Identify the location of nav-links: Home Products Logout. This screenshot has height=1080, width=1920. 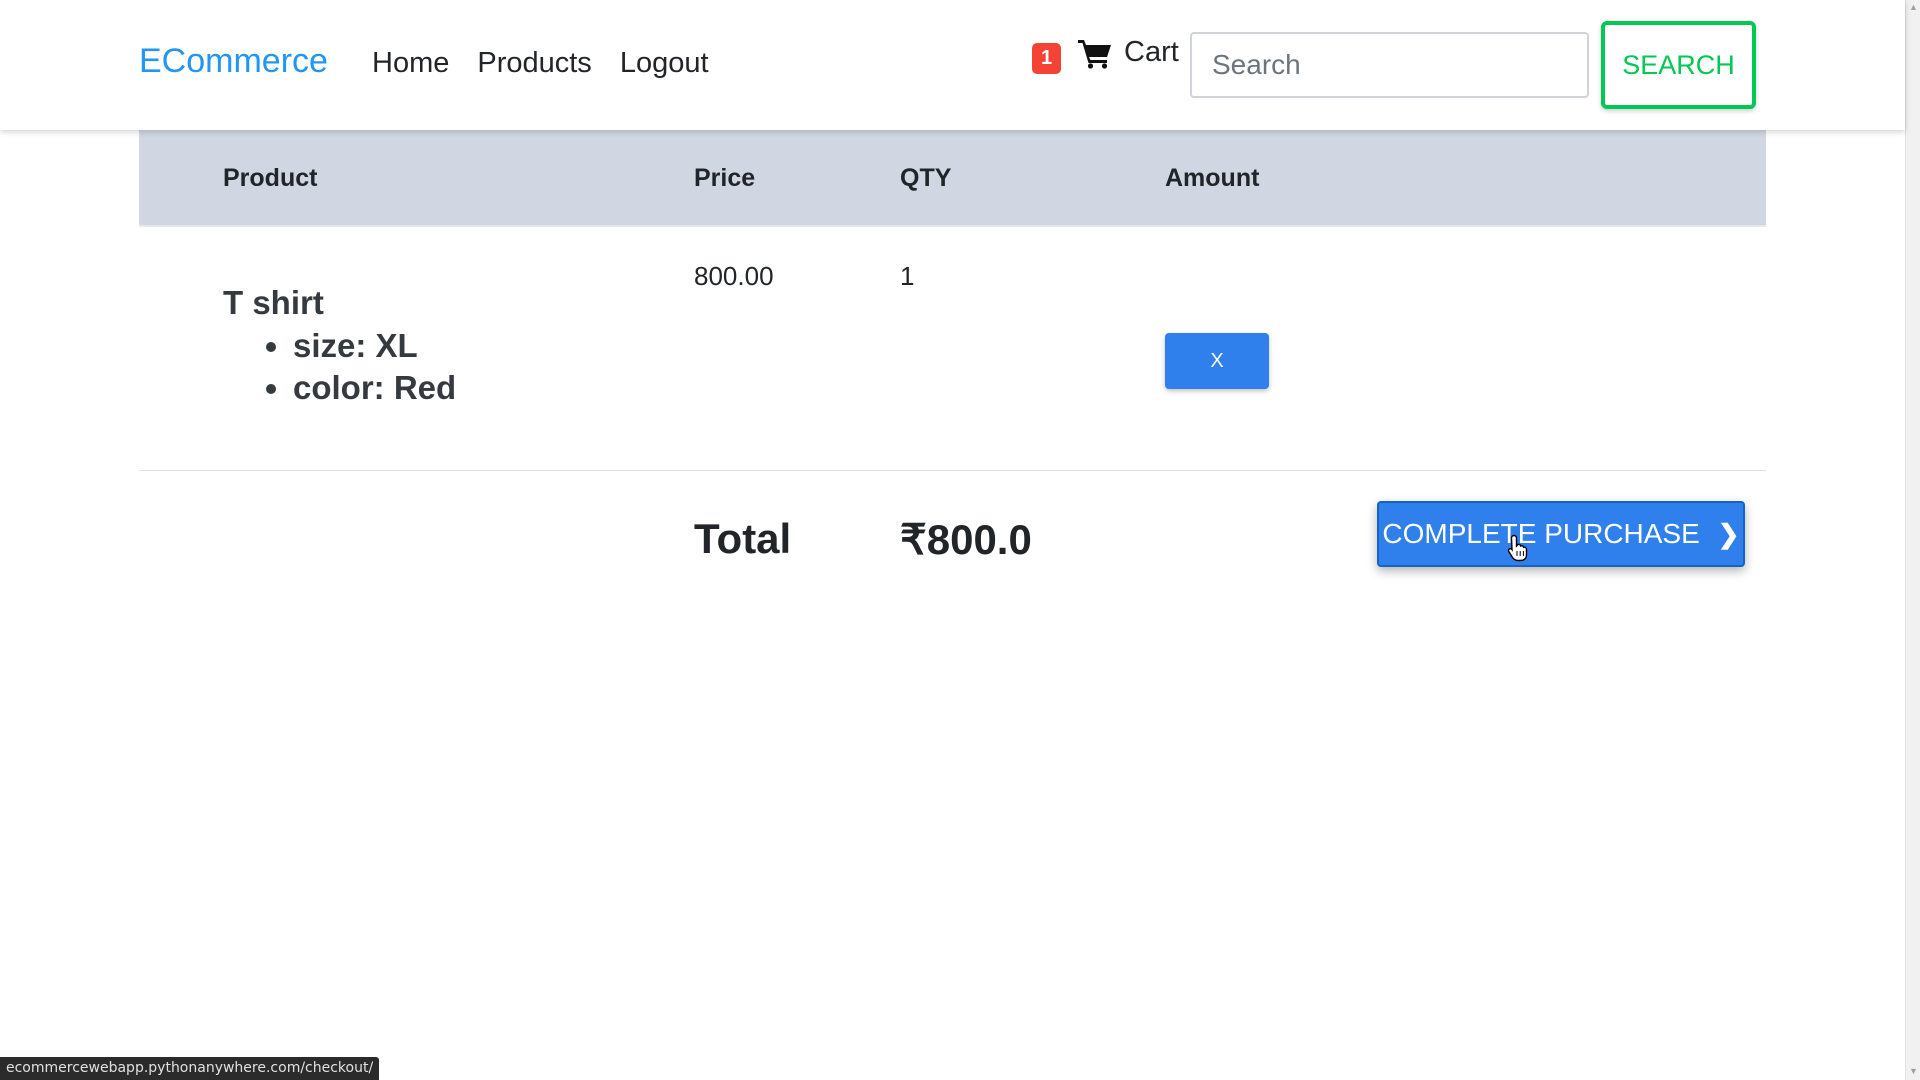
(540, 63).